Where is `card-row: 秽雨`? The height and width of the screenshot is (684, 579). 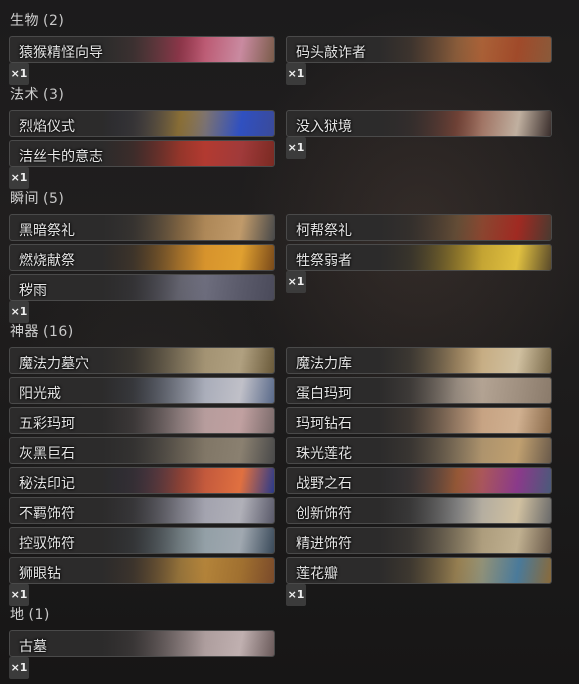 card-row: 秽雨 is located at coordinates (142, 287).